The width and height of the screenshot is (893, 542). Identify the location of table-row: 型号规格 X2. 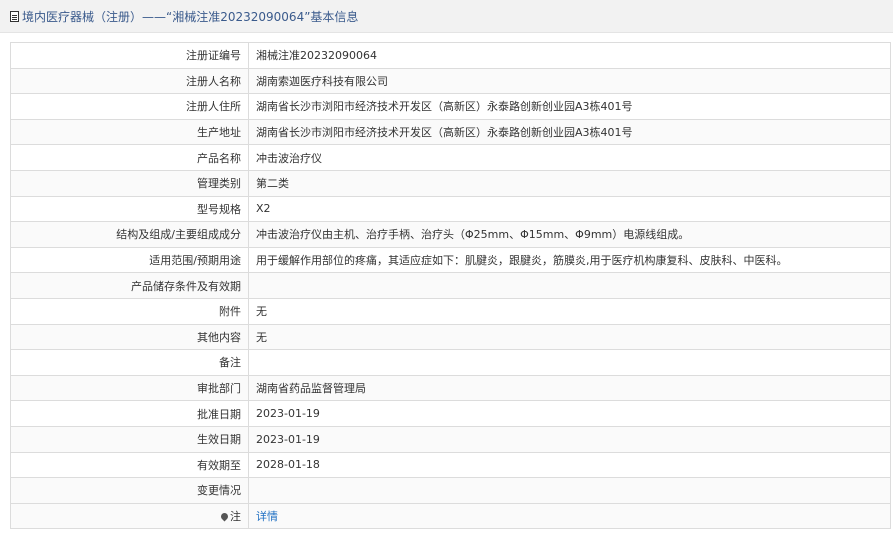
(450, 209).